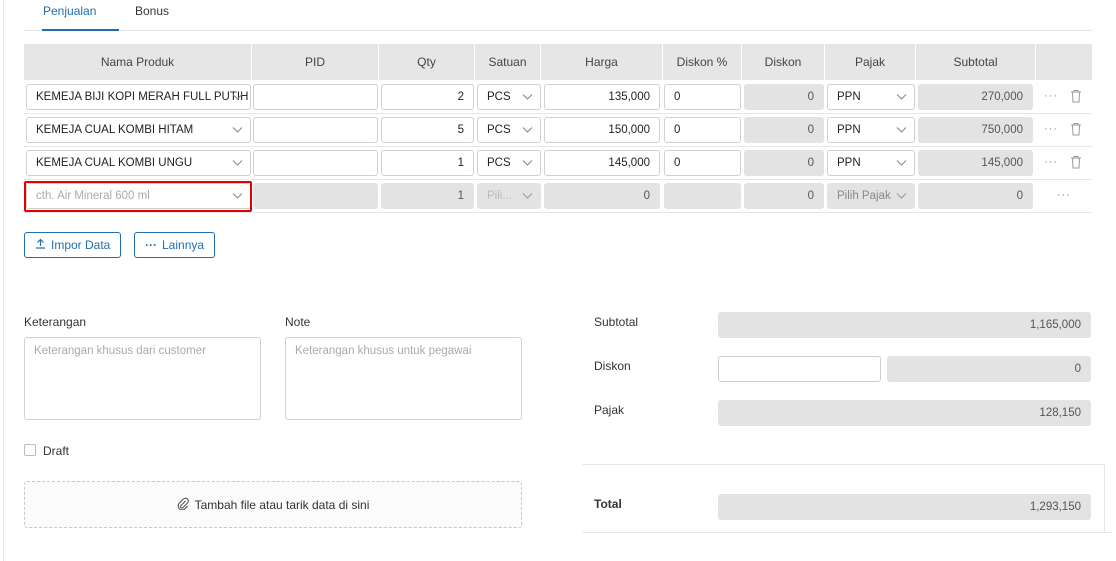 This screenshot has height=561, width=1116. What do you see at coordinates (799, 369) in the screenshot?
I see `summary-discount-input` at bounding box center [799, 369].